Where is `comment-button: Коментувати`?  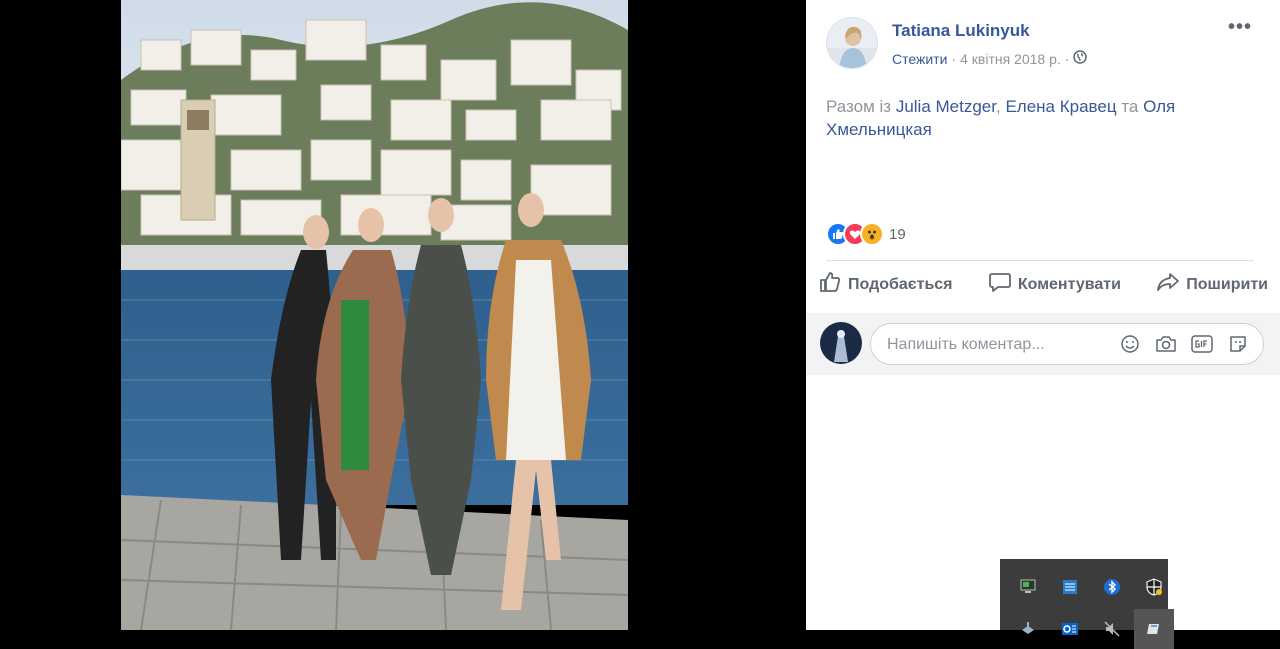
comment-button: Коментувати is located at coordinates (1054, 284).